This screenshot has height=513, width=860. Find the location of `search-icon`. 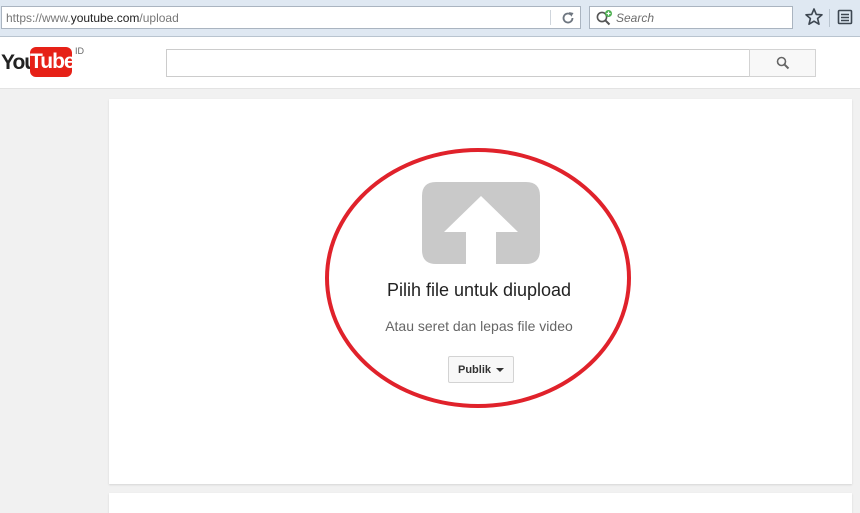

search-icon is located at coordinates (783, 63).